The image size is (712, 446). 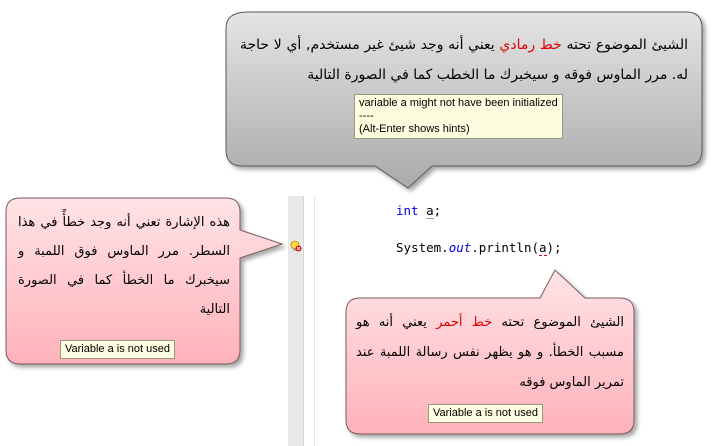 What do you see at coordinates (460, 247) in the screenshot?
I see `code-field: out` at bounding box center [460, 247].